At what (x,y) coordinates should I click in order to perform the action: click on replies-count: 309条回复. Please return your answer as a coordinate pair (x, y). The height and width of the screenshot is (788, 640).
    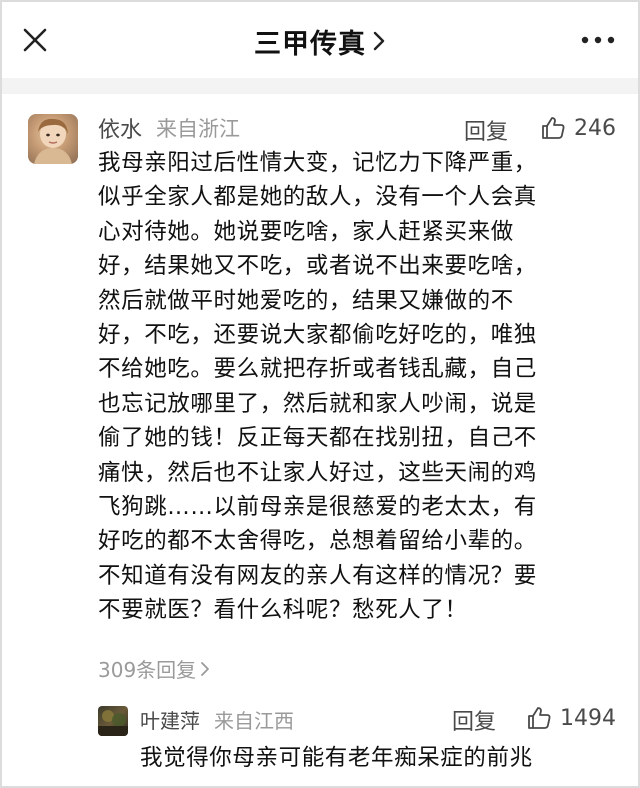
    Looking at the image, I should click on (147, 670).